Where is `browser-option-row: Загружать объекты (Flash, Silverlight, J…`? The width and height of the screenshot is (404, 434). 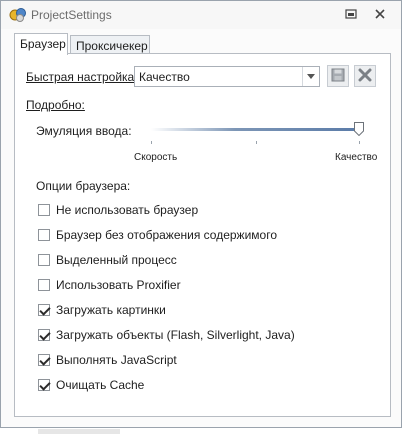 browser-option-row: Загружать объекты (Flash, Silverlight, J… is located at coordinates (166, 335).